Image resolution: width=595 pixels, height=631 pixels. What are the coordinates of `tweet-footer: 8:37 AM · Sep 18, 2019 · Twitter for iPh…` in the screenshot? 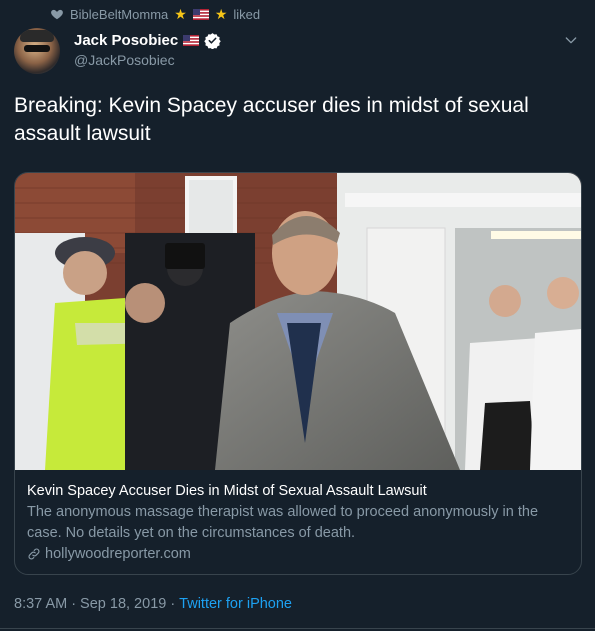 It's located at (153, 604).